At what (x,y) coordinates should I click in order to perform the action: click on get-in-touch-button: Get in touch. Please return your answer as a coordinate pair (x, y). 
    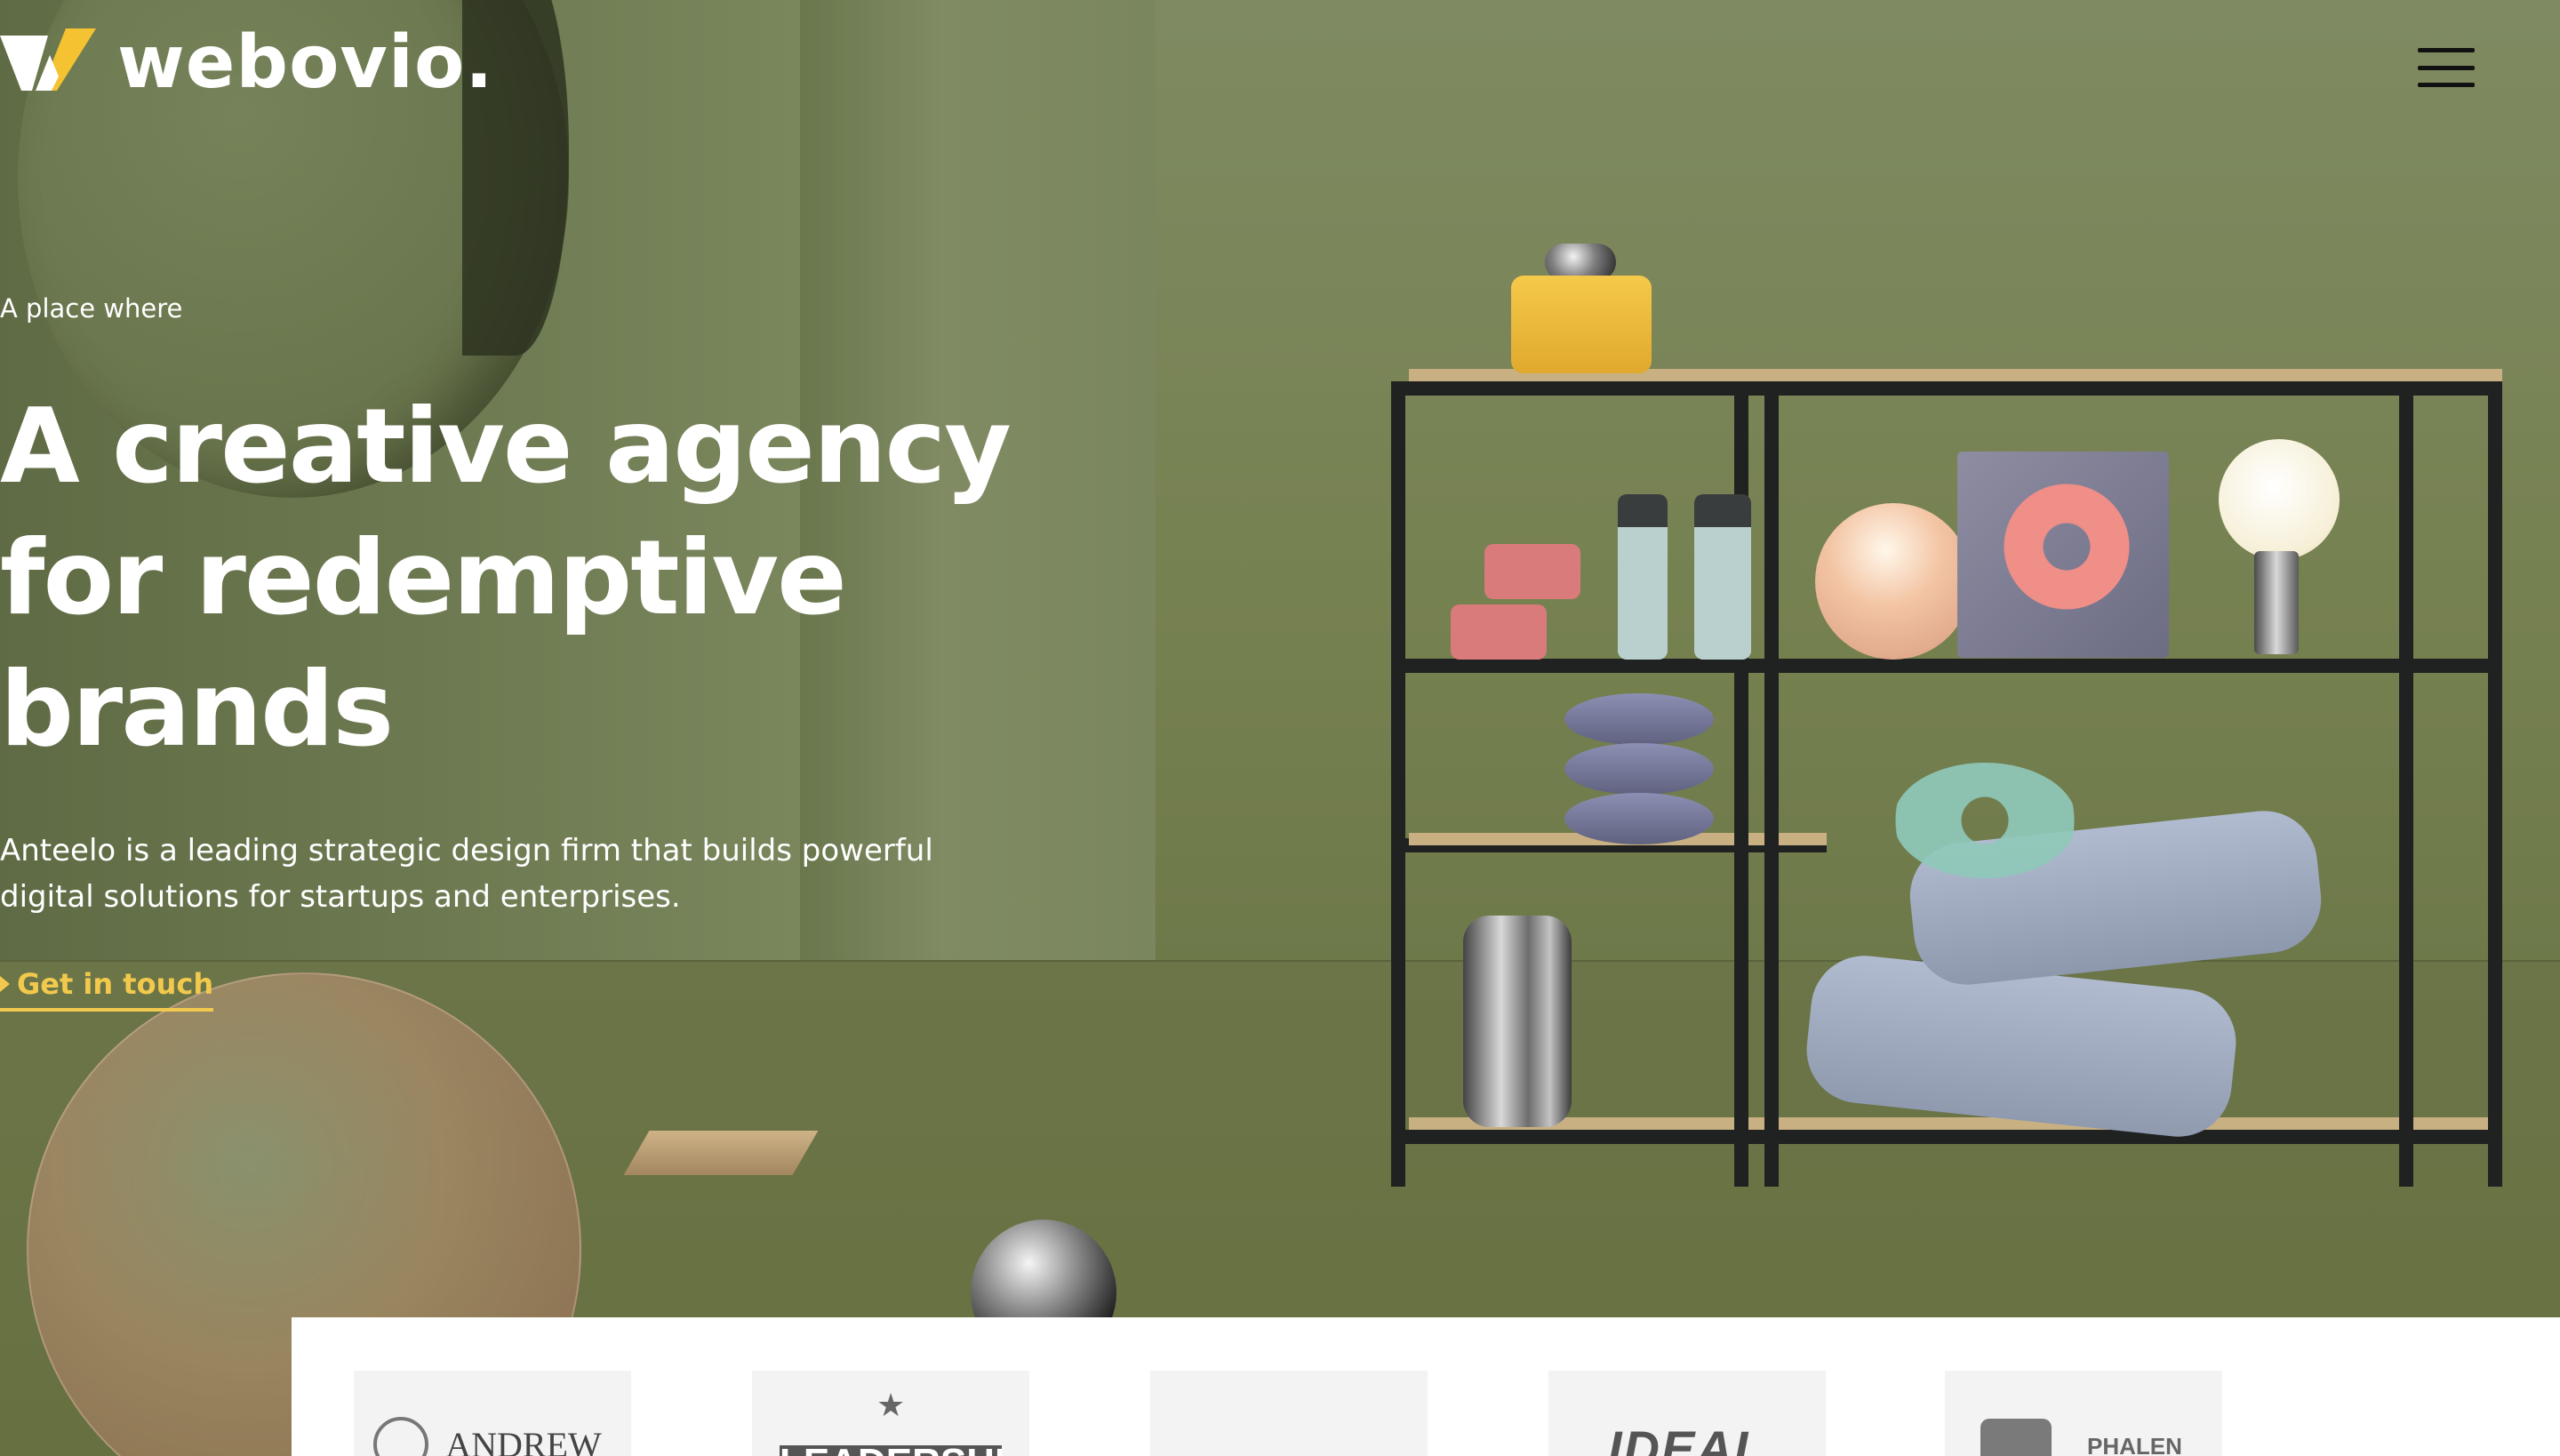
    Looking at the image, I should click on (107, 989).